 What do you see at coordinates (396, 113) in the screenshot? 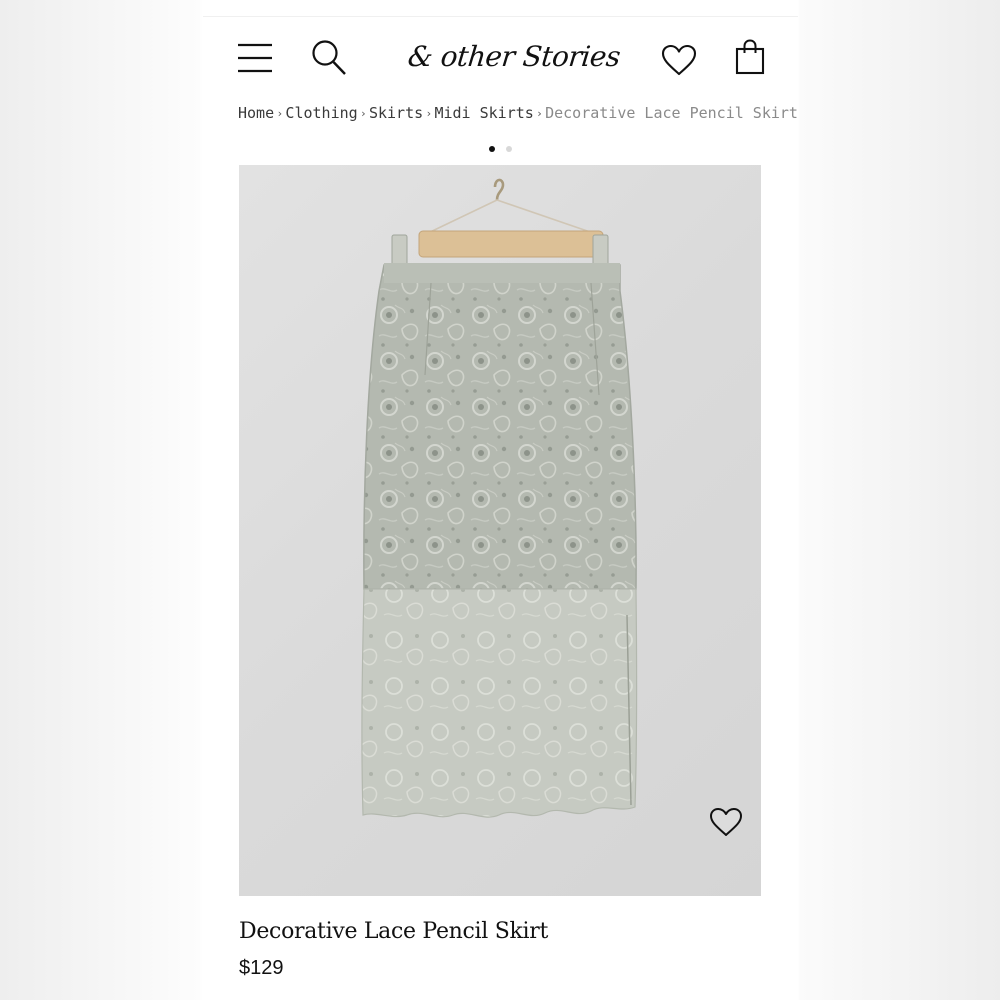
I see `breadcrumb-skirts: Skirts` at bounding box center [396, 113].